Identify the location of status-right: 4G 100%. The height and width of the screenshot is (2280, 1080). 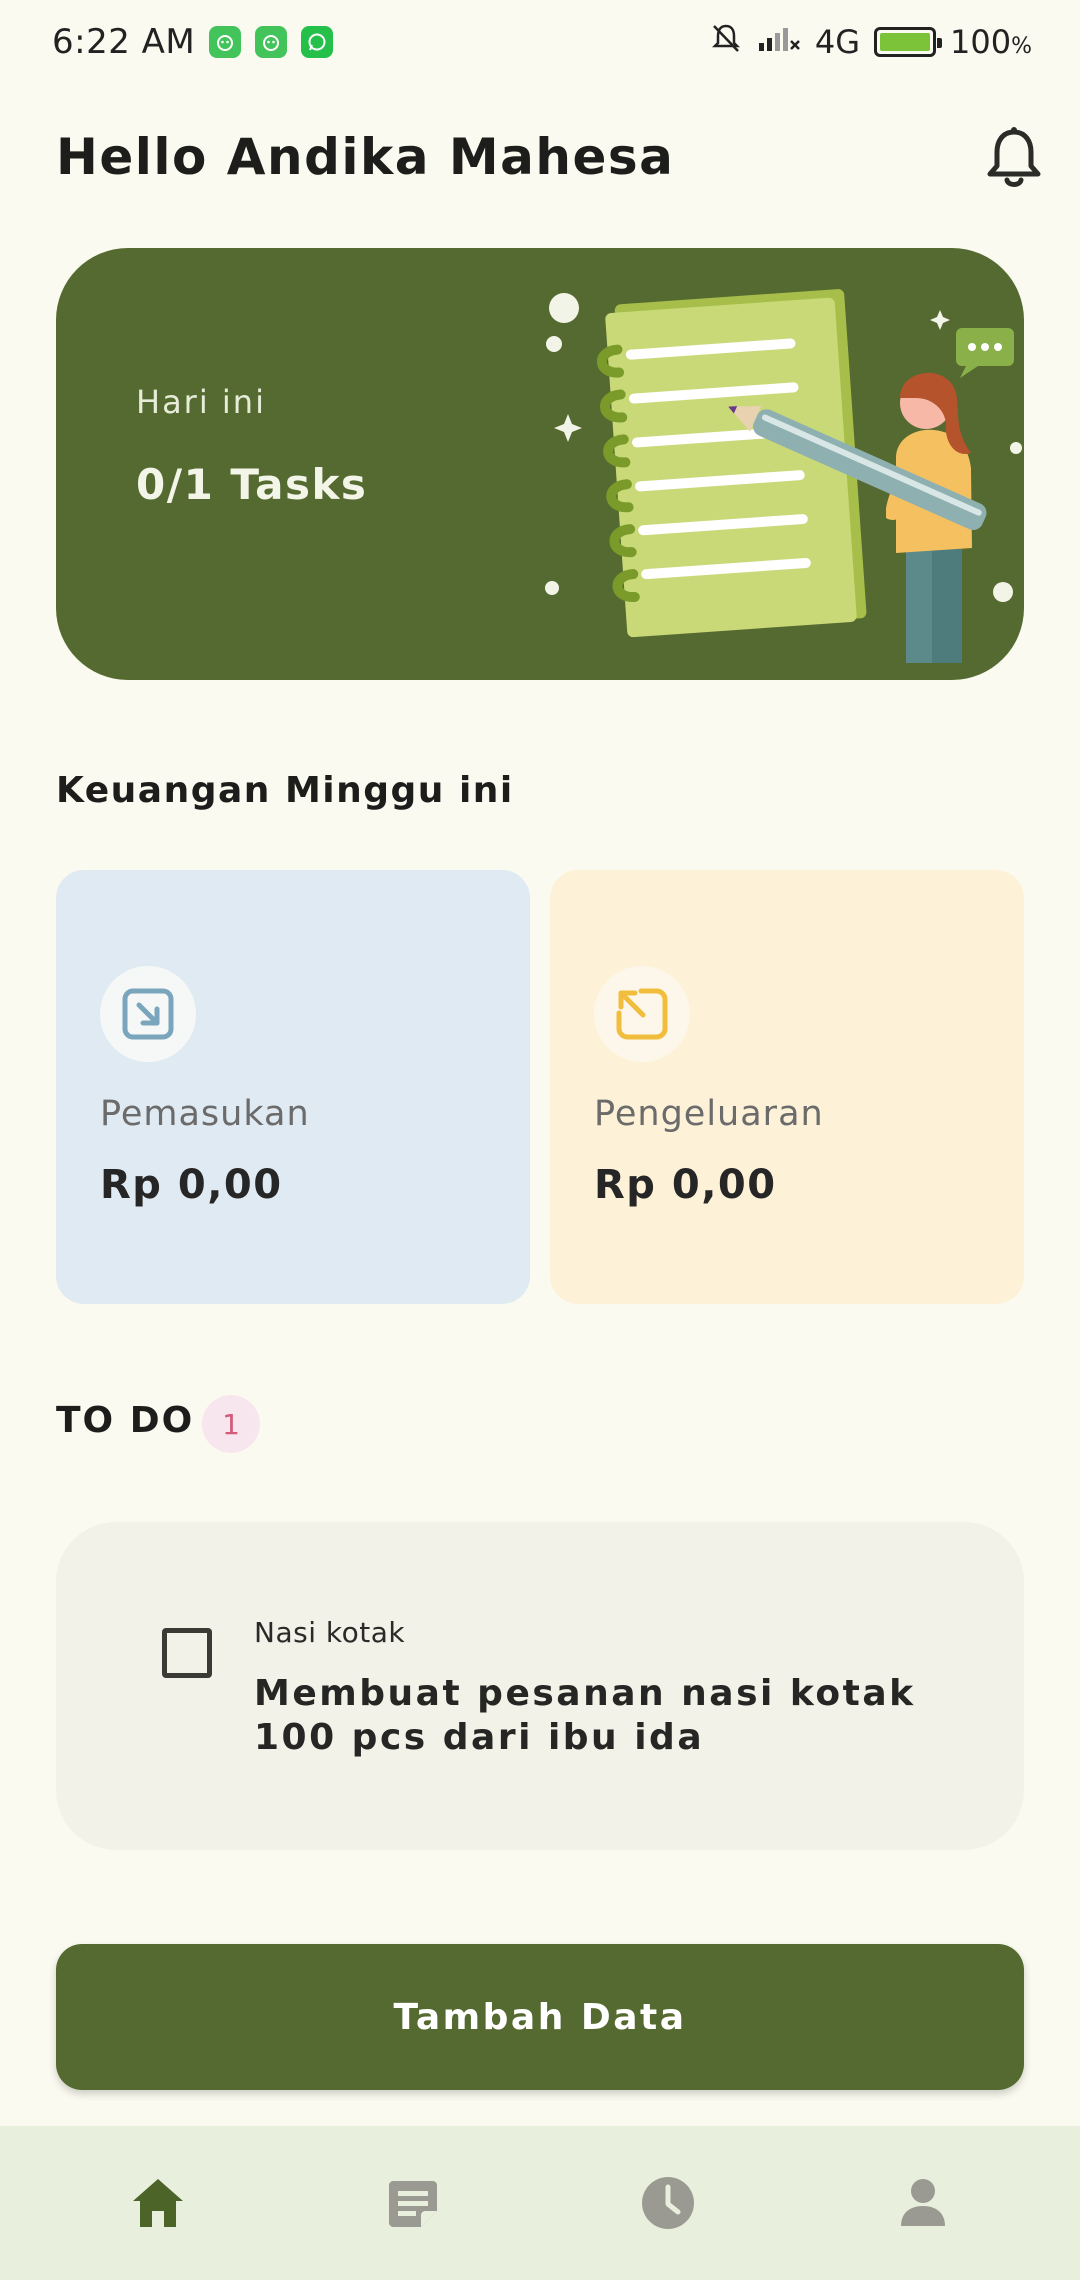
(870, 42).